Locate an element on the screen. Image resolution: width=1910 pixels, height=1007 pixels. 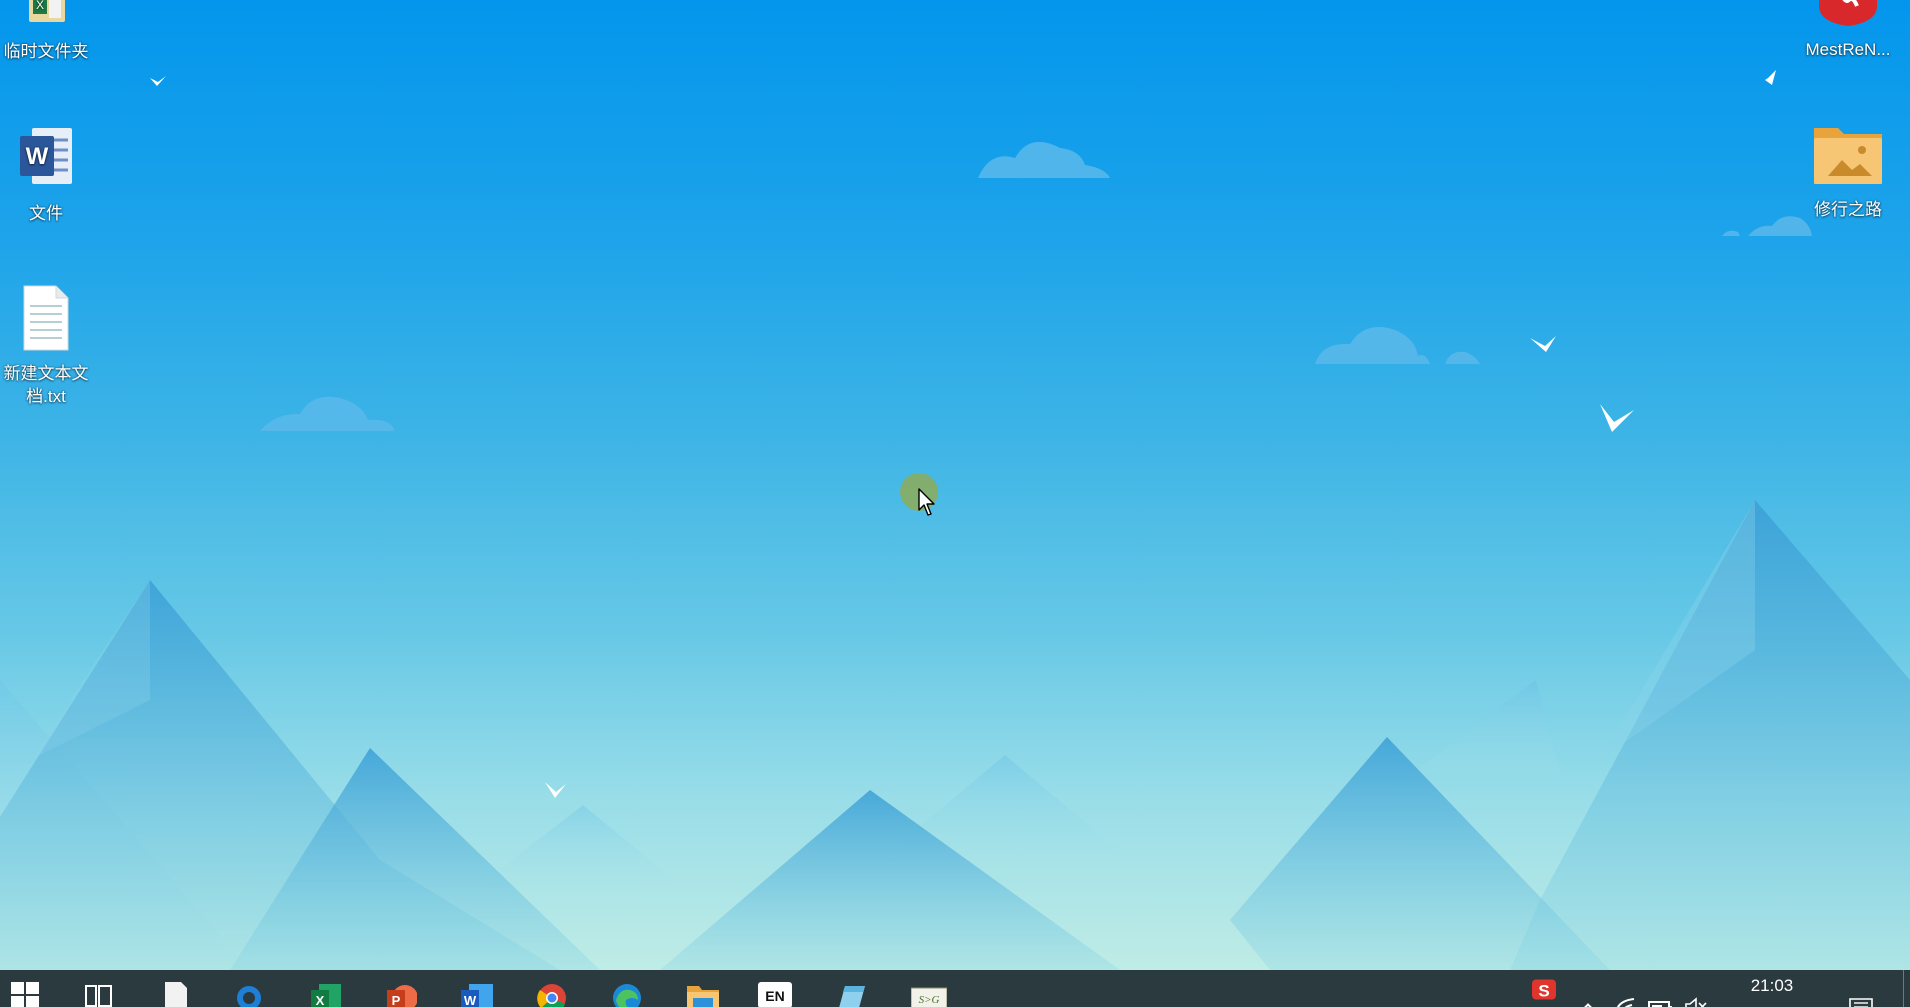
task-view-icon is located at coordinates (98, 996).